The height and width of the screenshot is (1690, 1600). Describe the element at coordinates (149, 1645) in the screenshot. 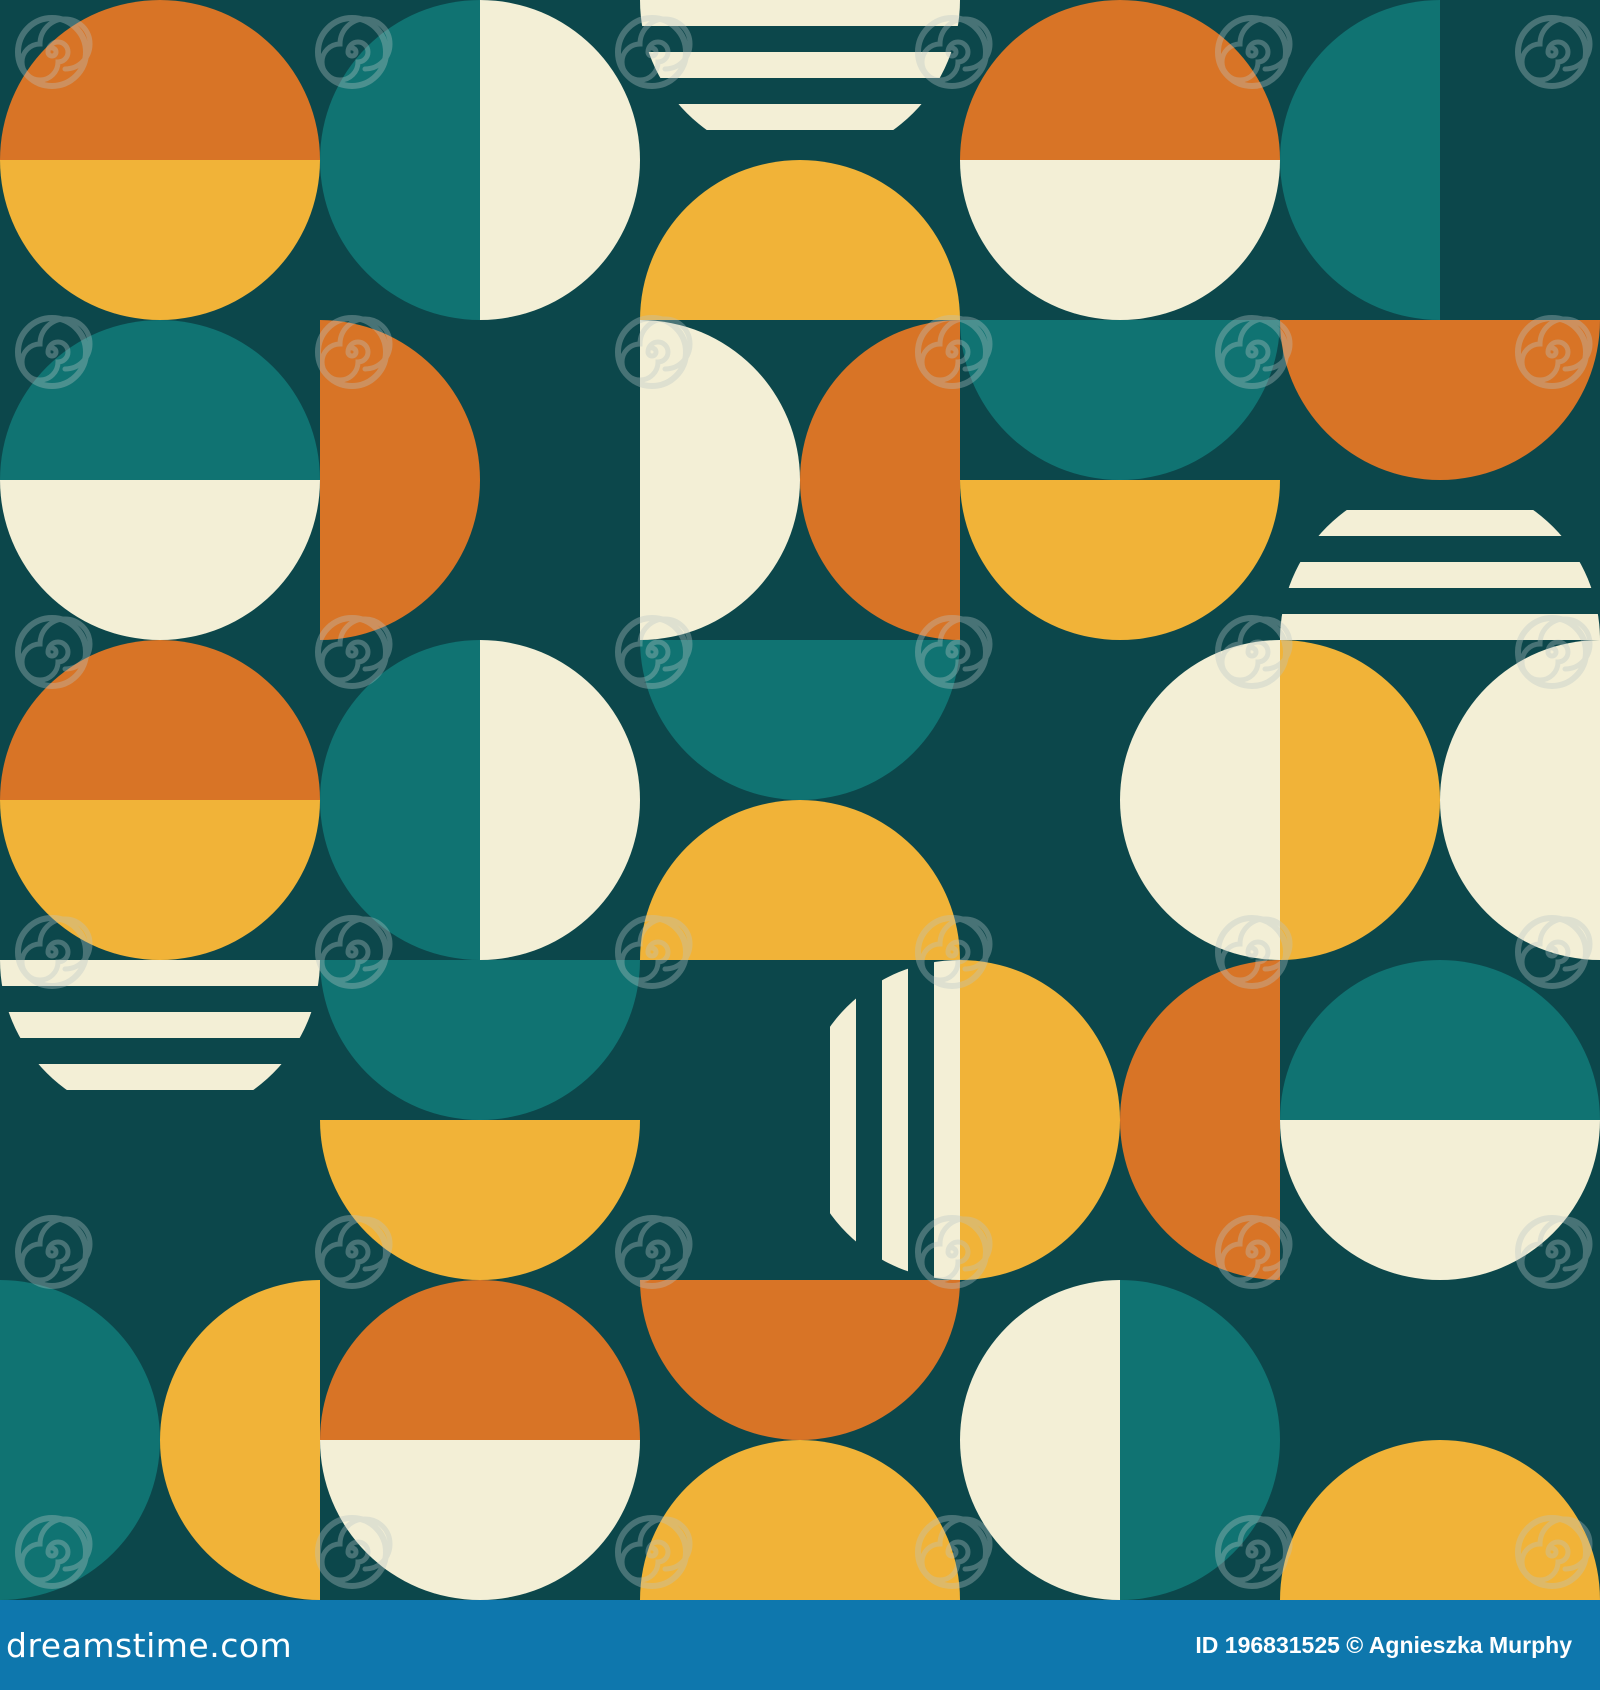

I see `brand-text: dreamstime.com` at that location.